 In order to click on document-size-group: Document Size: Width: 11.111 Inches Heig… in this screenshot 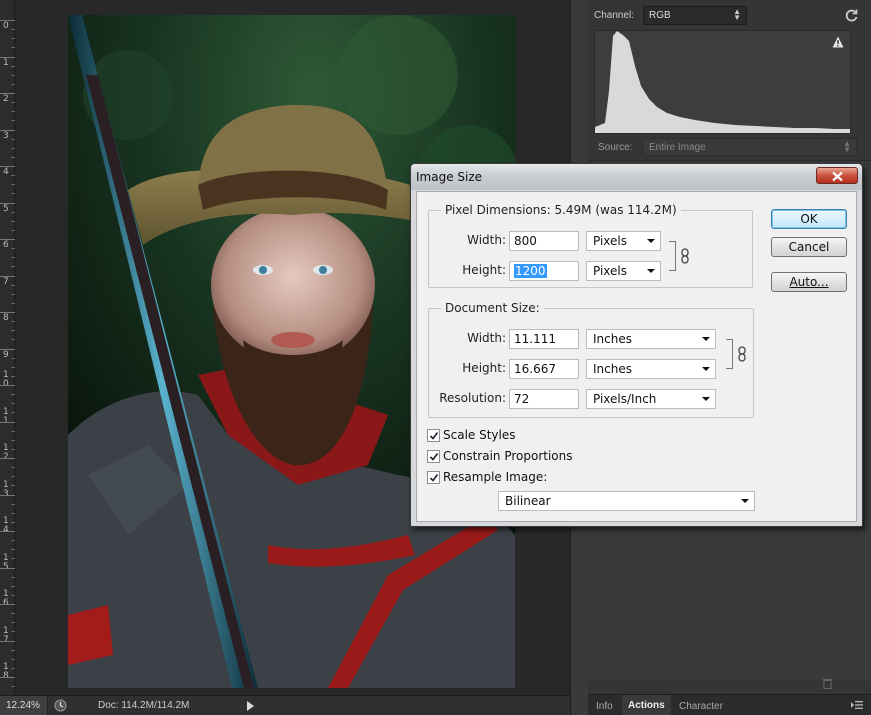, I will do `click(591, 359)`.